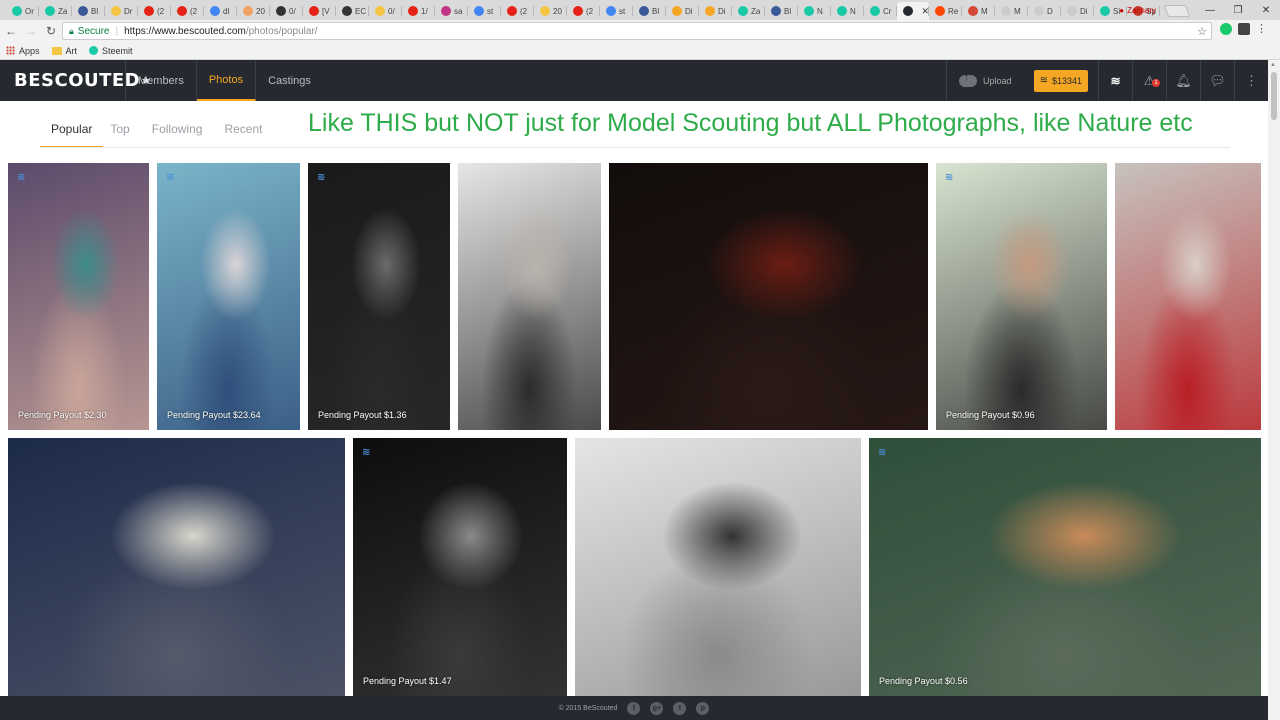 The image size is (1280, 720). What do you see at coordinates (289, 80) in the screenshot?
I see `nav-castings: Castings` at bounding box center [289, 80].